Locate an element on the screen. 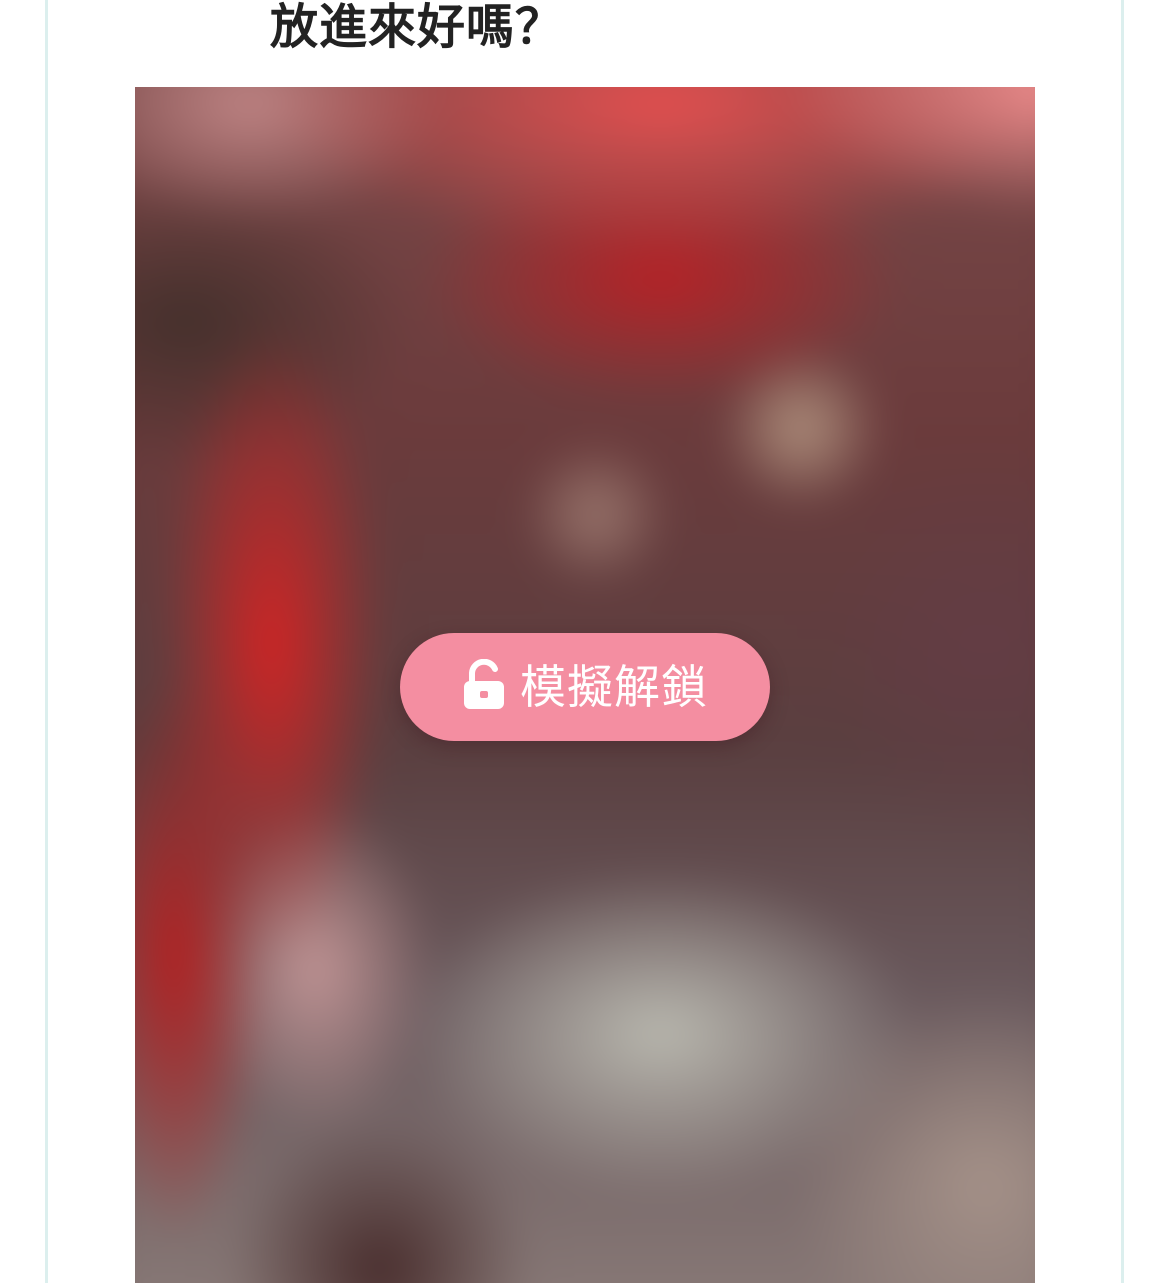 The width and height of the screenshot is (1170, 1283). unlock-icon is located at coordinates (484, 684).